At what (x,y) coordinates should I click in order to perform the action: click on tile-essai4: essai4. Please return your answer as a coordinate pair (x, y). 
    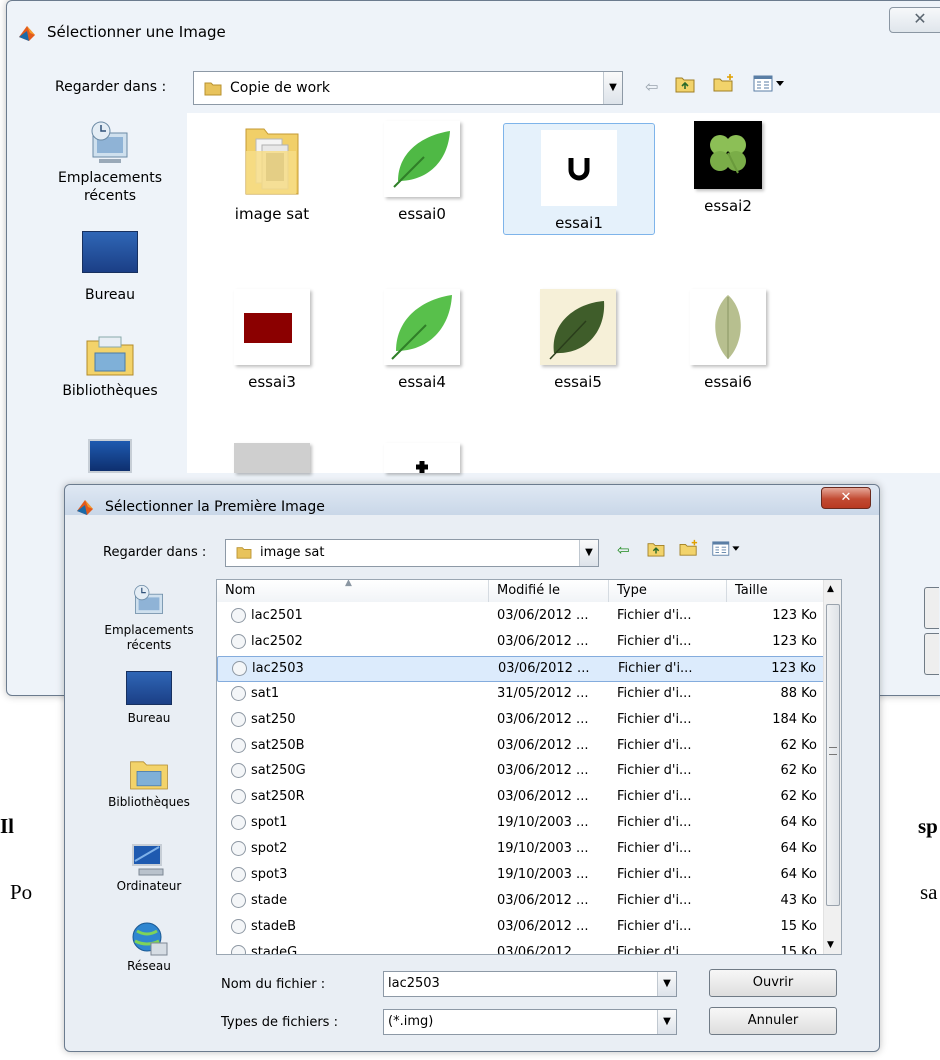
    Looking at the image, I should click on (422, 340).